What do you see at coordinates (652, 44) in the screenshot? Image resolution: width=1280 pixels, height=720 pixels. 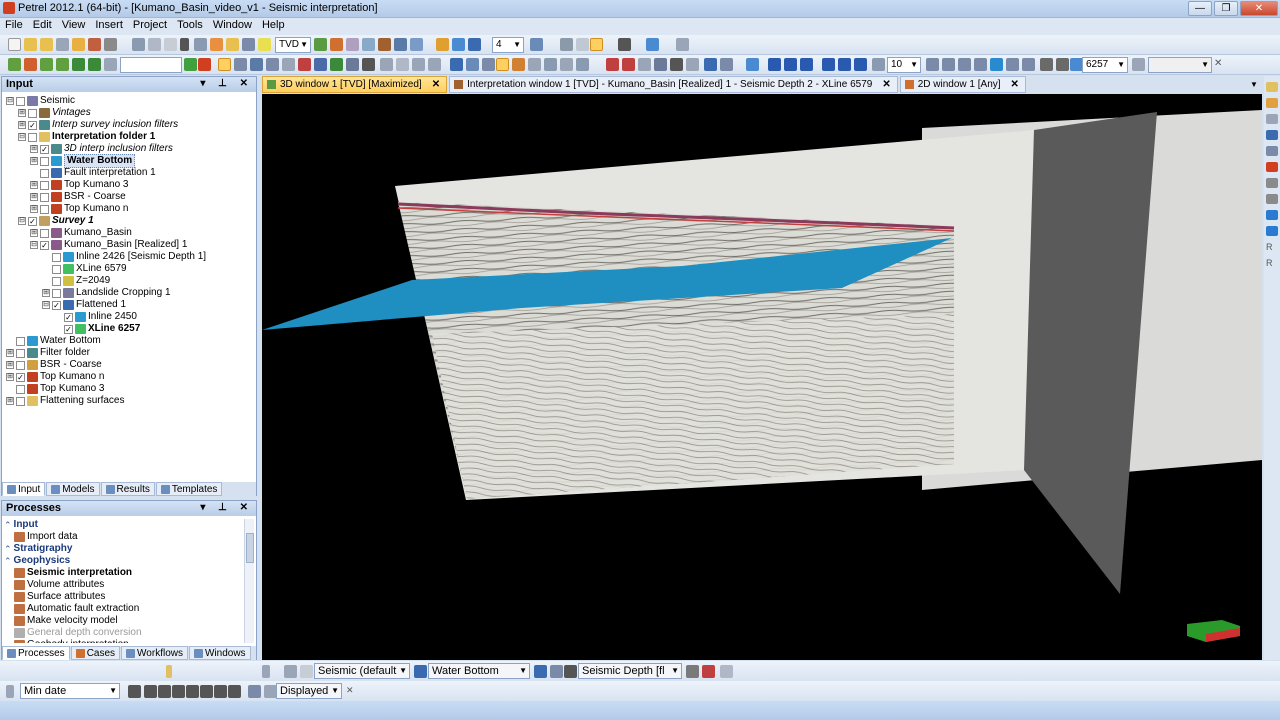 I see `move-icon` at bounding box center [652, 44].